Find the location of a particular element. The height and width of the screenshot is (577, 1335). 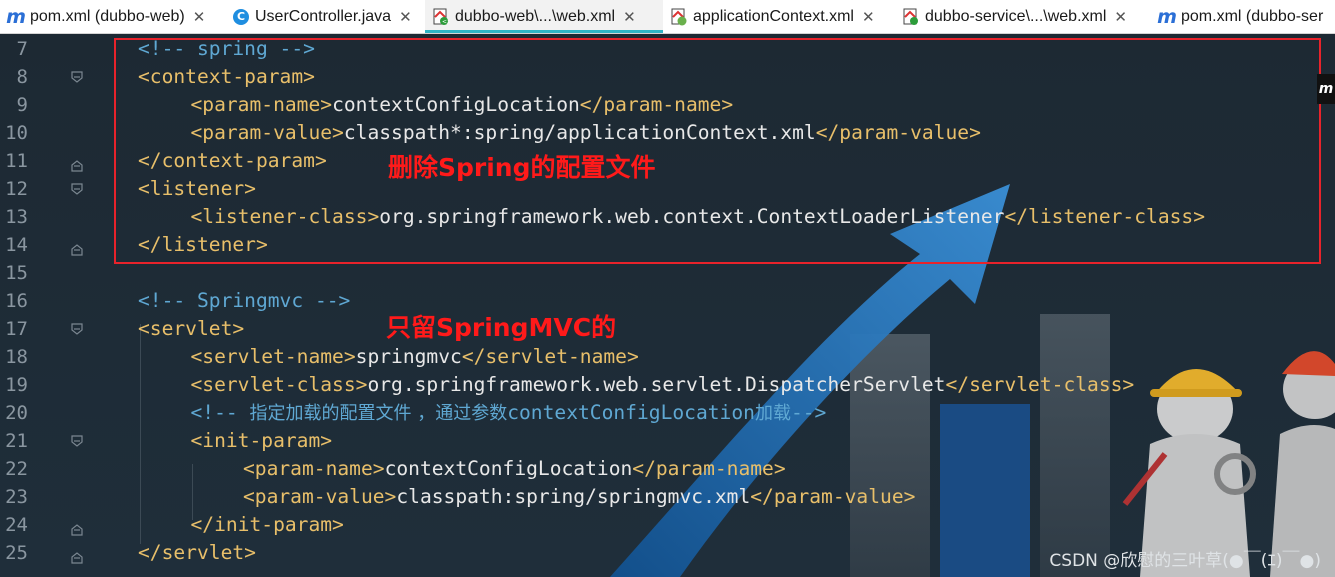

xml-text: springmvc is located at coordinates (408, 356).